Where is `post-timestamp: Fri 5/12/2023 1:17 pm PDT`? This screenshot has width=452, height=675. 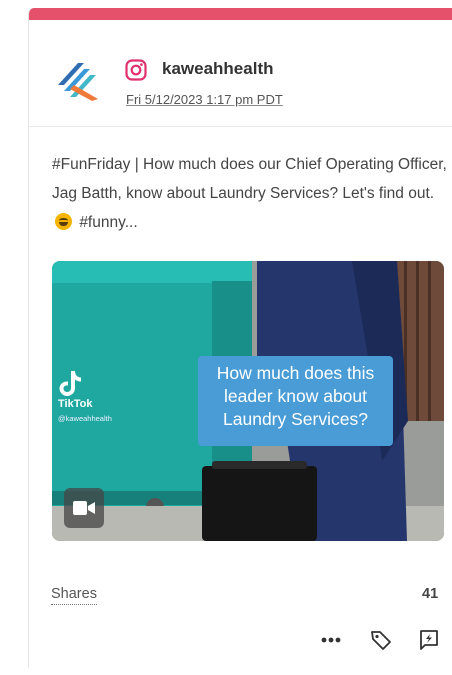 post-timestamp: Fri 5/12/2023 1:17 pm PDT is located at coordinates (204, 99).